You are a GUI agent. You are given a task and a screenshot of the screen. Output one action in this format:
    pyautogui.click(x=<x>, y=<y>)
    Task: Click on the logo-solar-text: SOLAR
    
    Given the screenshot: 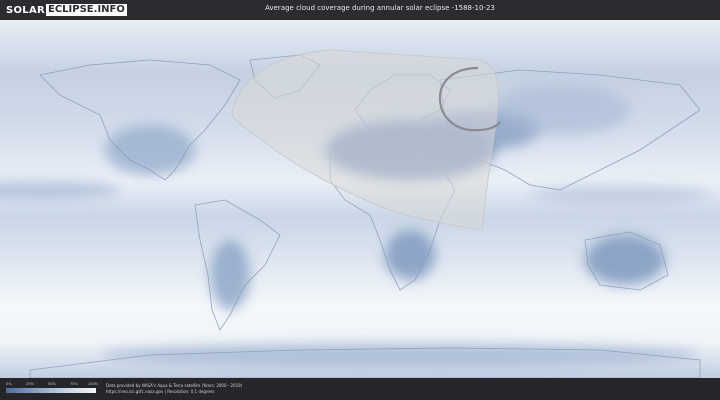 What is the action you would take?
    pyautogui.click(x=26, y=10)
    